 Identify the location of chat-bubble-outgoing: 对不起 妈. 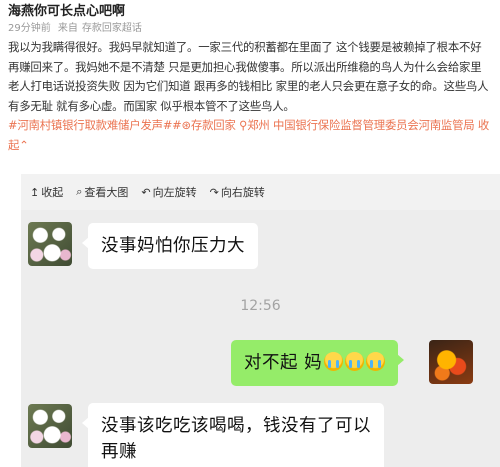
(318, 363).